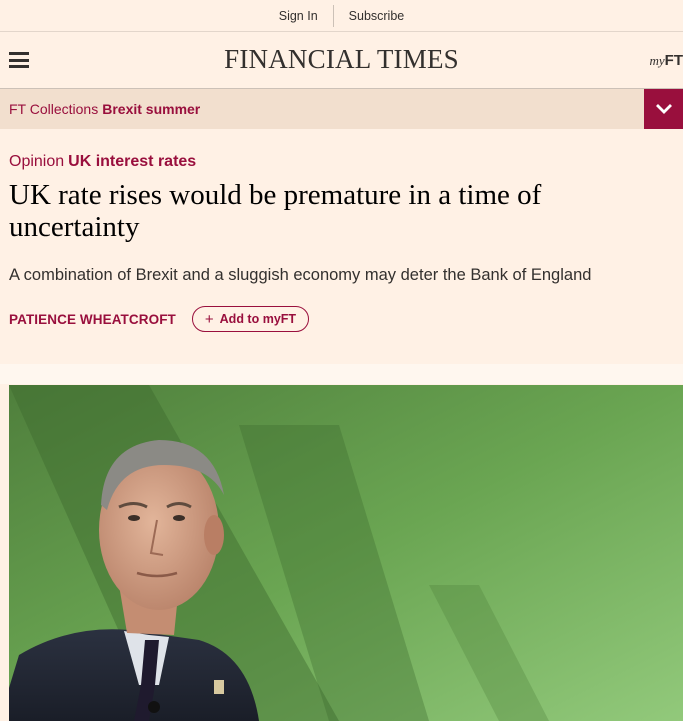  I want to click on top-bar: Sign In Subscribe, so click(341, 16).